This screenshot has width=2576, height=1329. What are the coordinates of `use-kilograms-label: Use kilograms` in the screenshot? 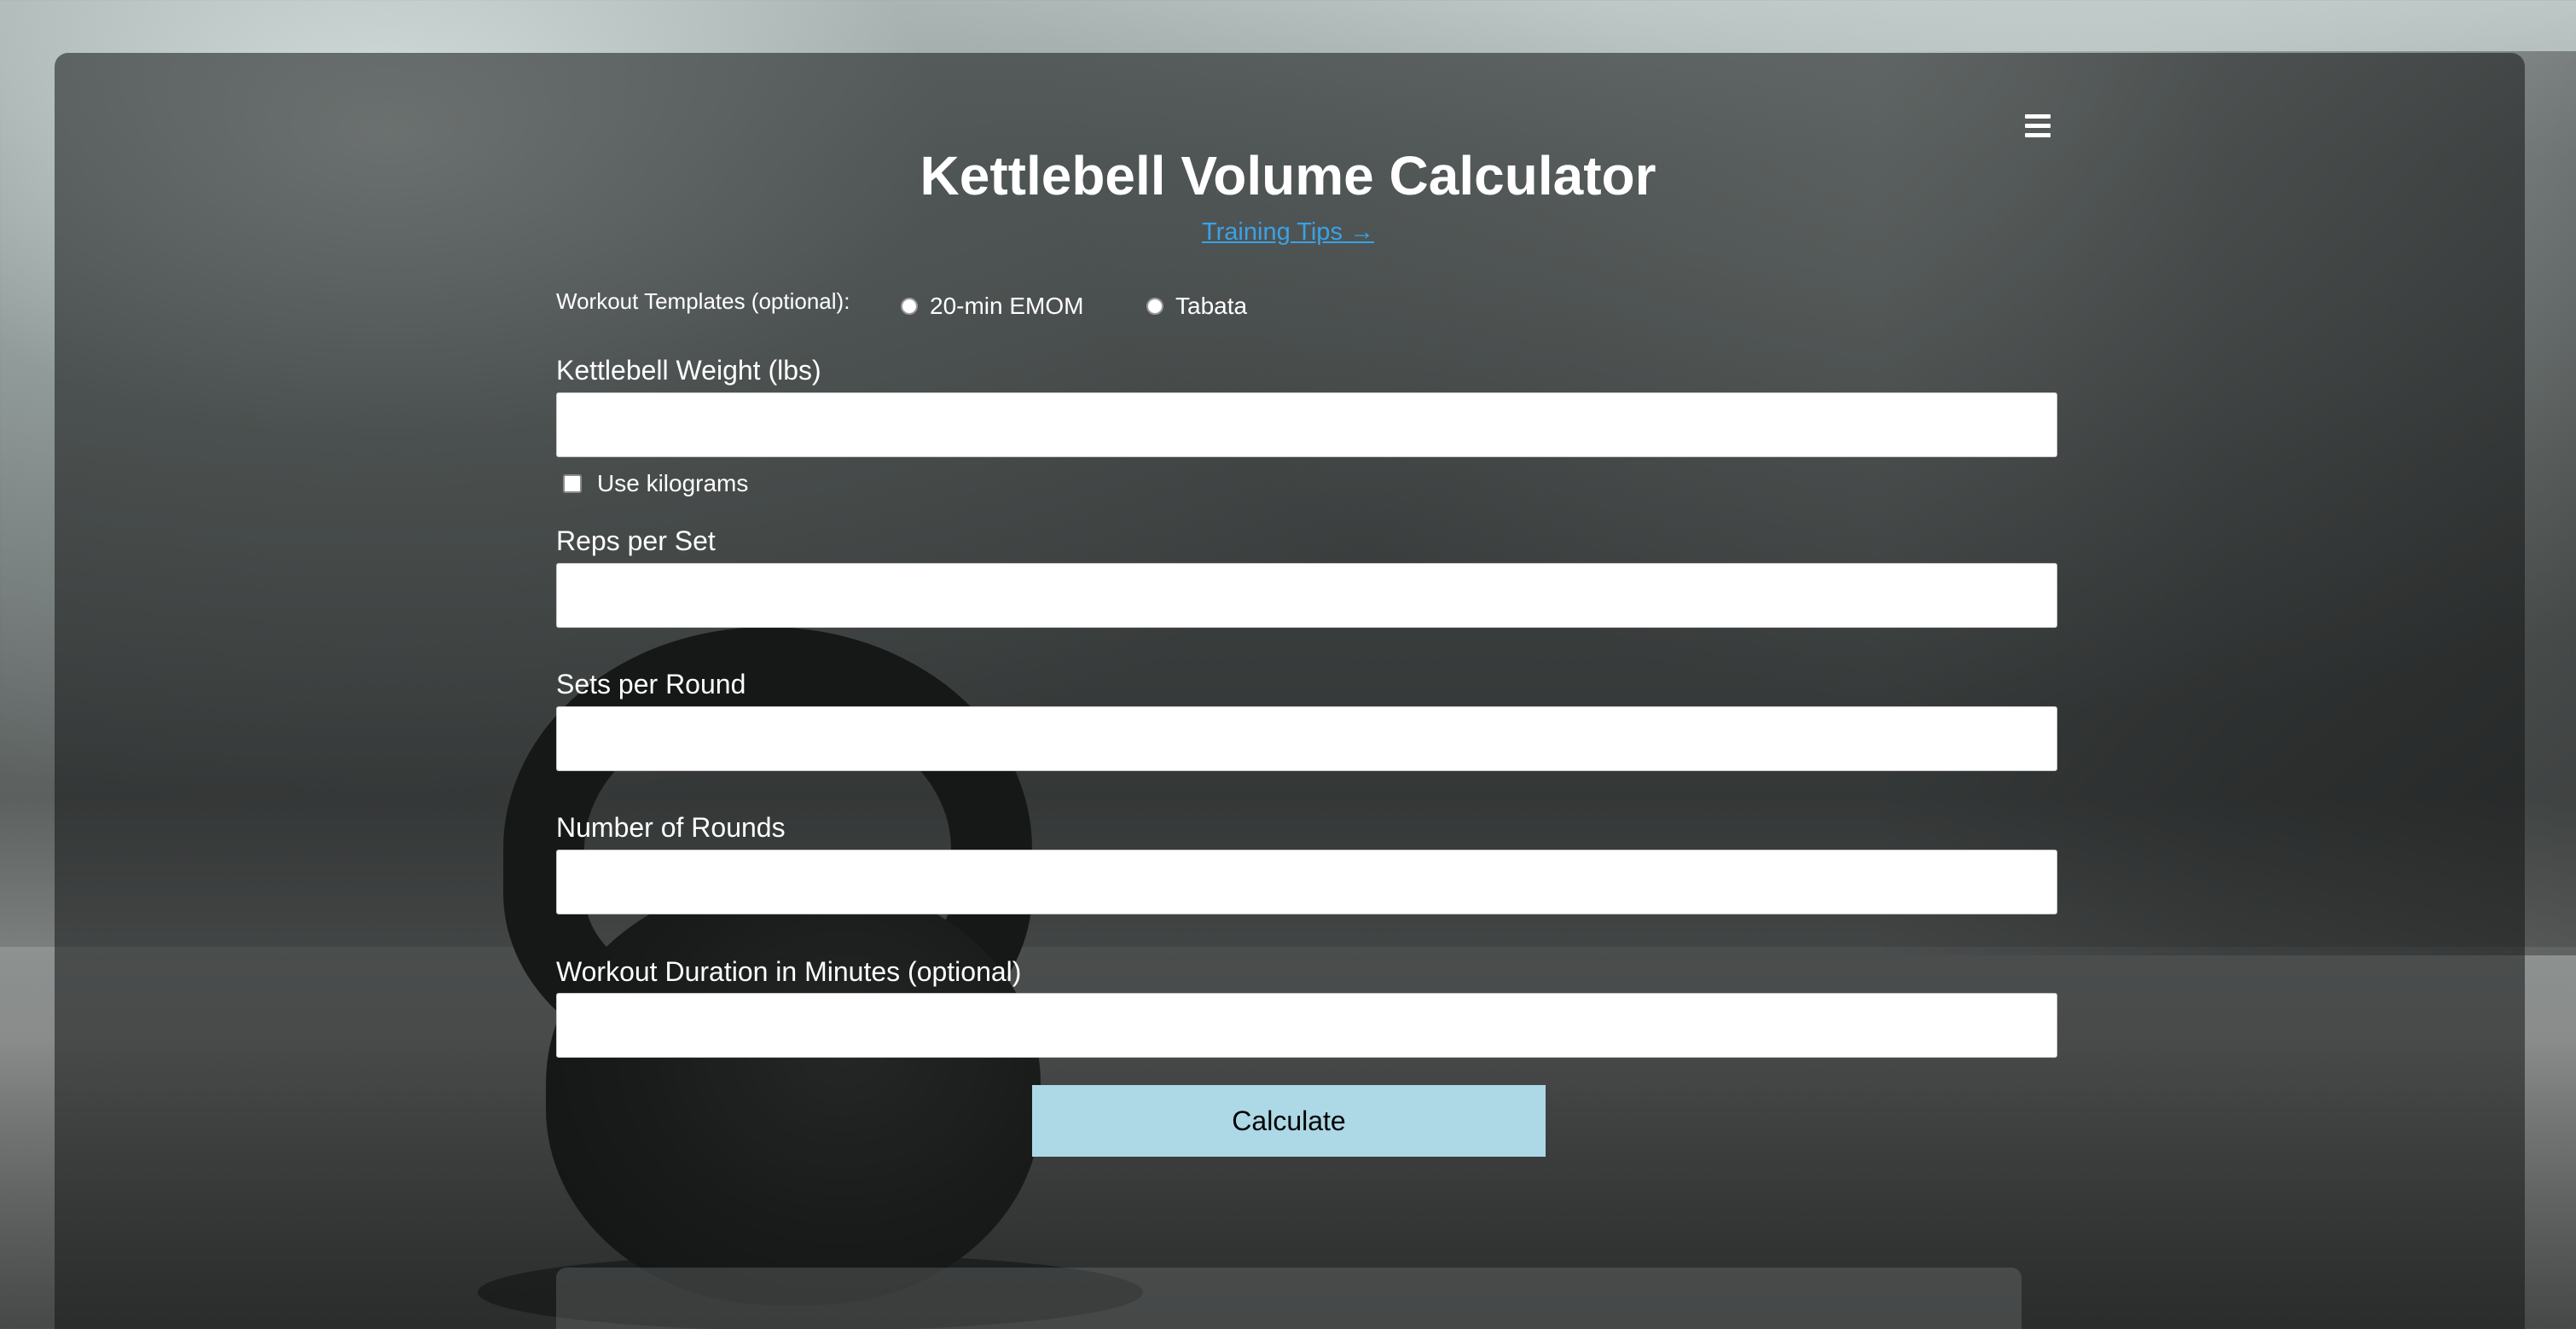 It's located at (673, 483).